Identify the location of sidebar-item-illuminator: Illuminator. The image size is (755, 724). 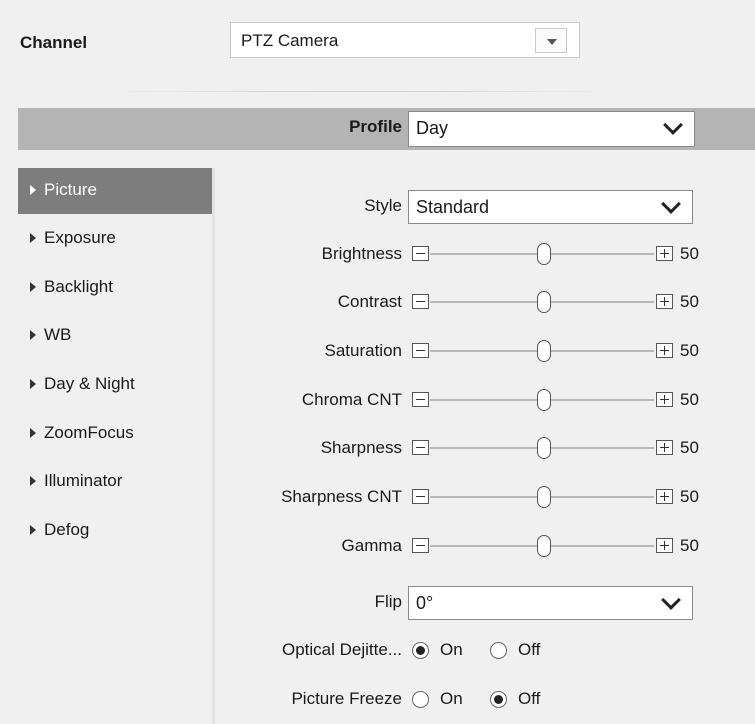
(115, 482).